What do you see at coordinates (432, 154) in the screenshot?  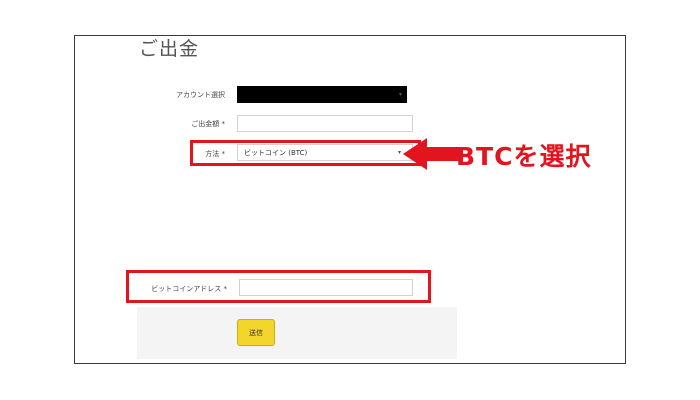 I see `arrow-left-icon` at bounding box center [432, 154].